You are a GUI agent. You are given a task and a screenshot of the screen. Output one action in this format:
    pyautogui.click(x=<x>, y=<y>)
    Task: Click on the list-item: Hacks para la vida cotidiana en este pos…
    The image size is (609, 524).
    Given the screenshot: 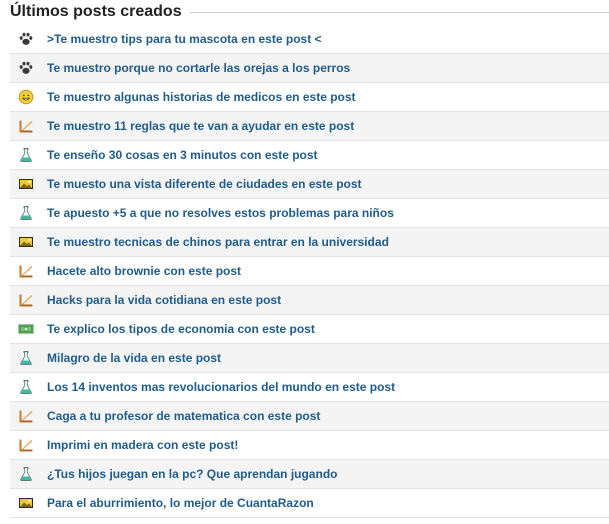 What is the action you would take?
    pyautogui.click(x=309, y=300)
    